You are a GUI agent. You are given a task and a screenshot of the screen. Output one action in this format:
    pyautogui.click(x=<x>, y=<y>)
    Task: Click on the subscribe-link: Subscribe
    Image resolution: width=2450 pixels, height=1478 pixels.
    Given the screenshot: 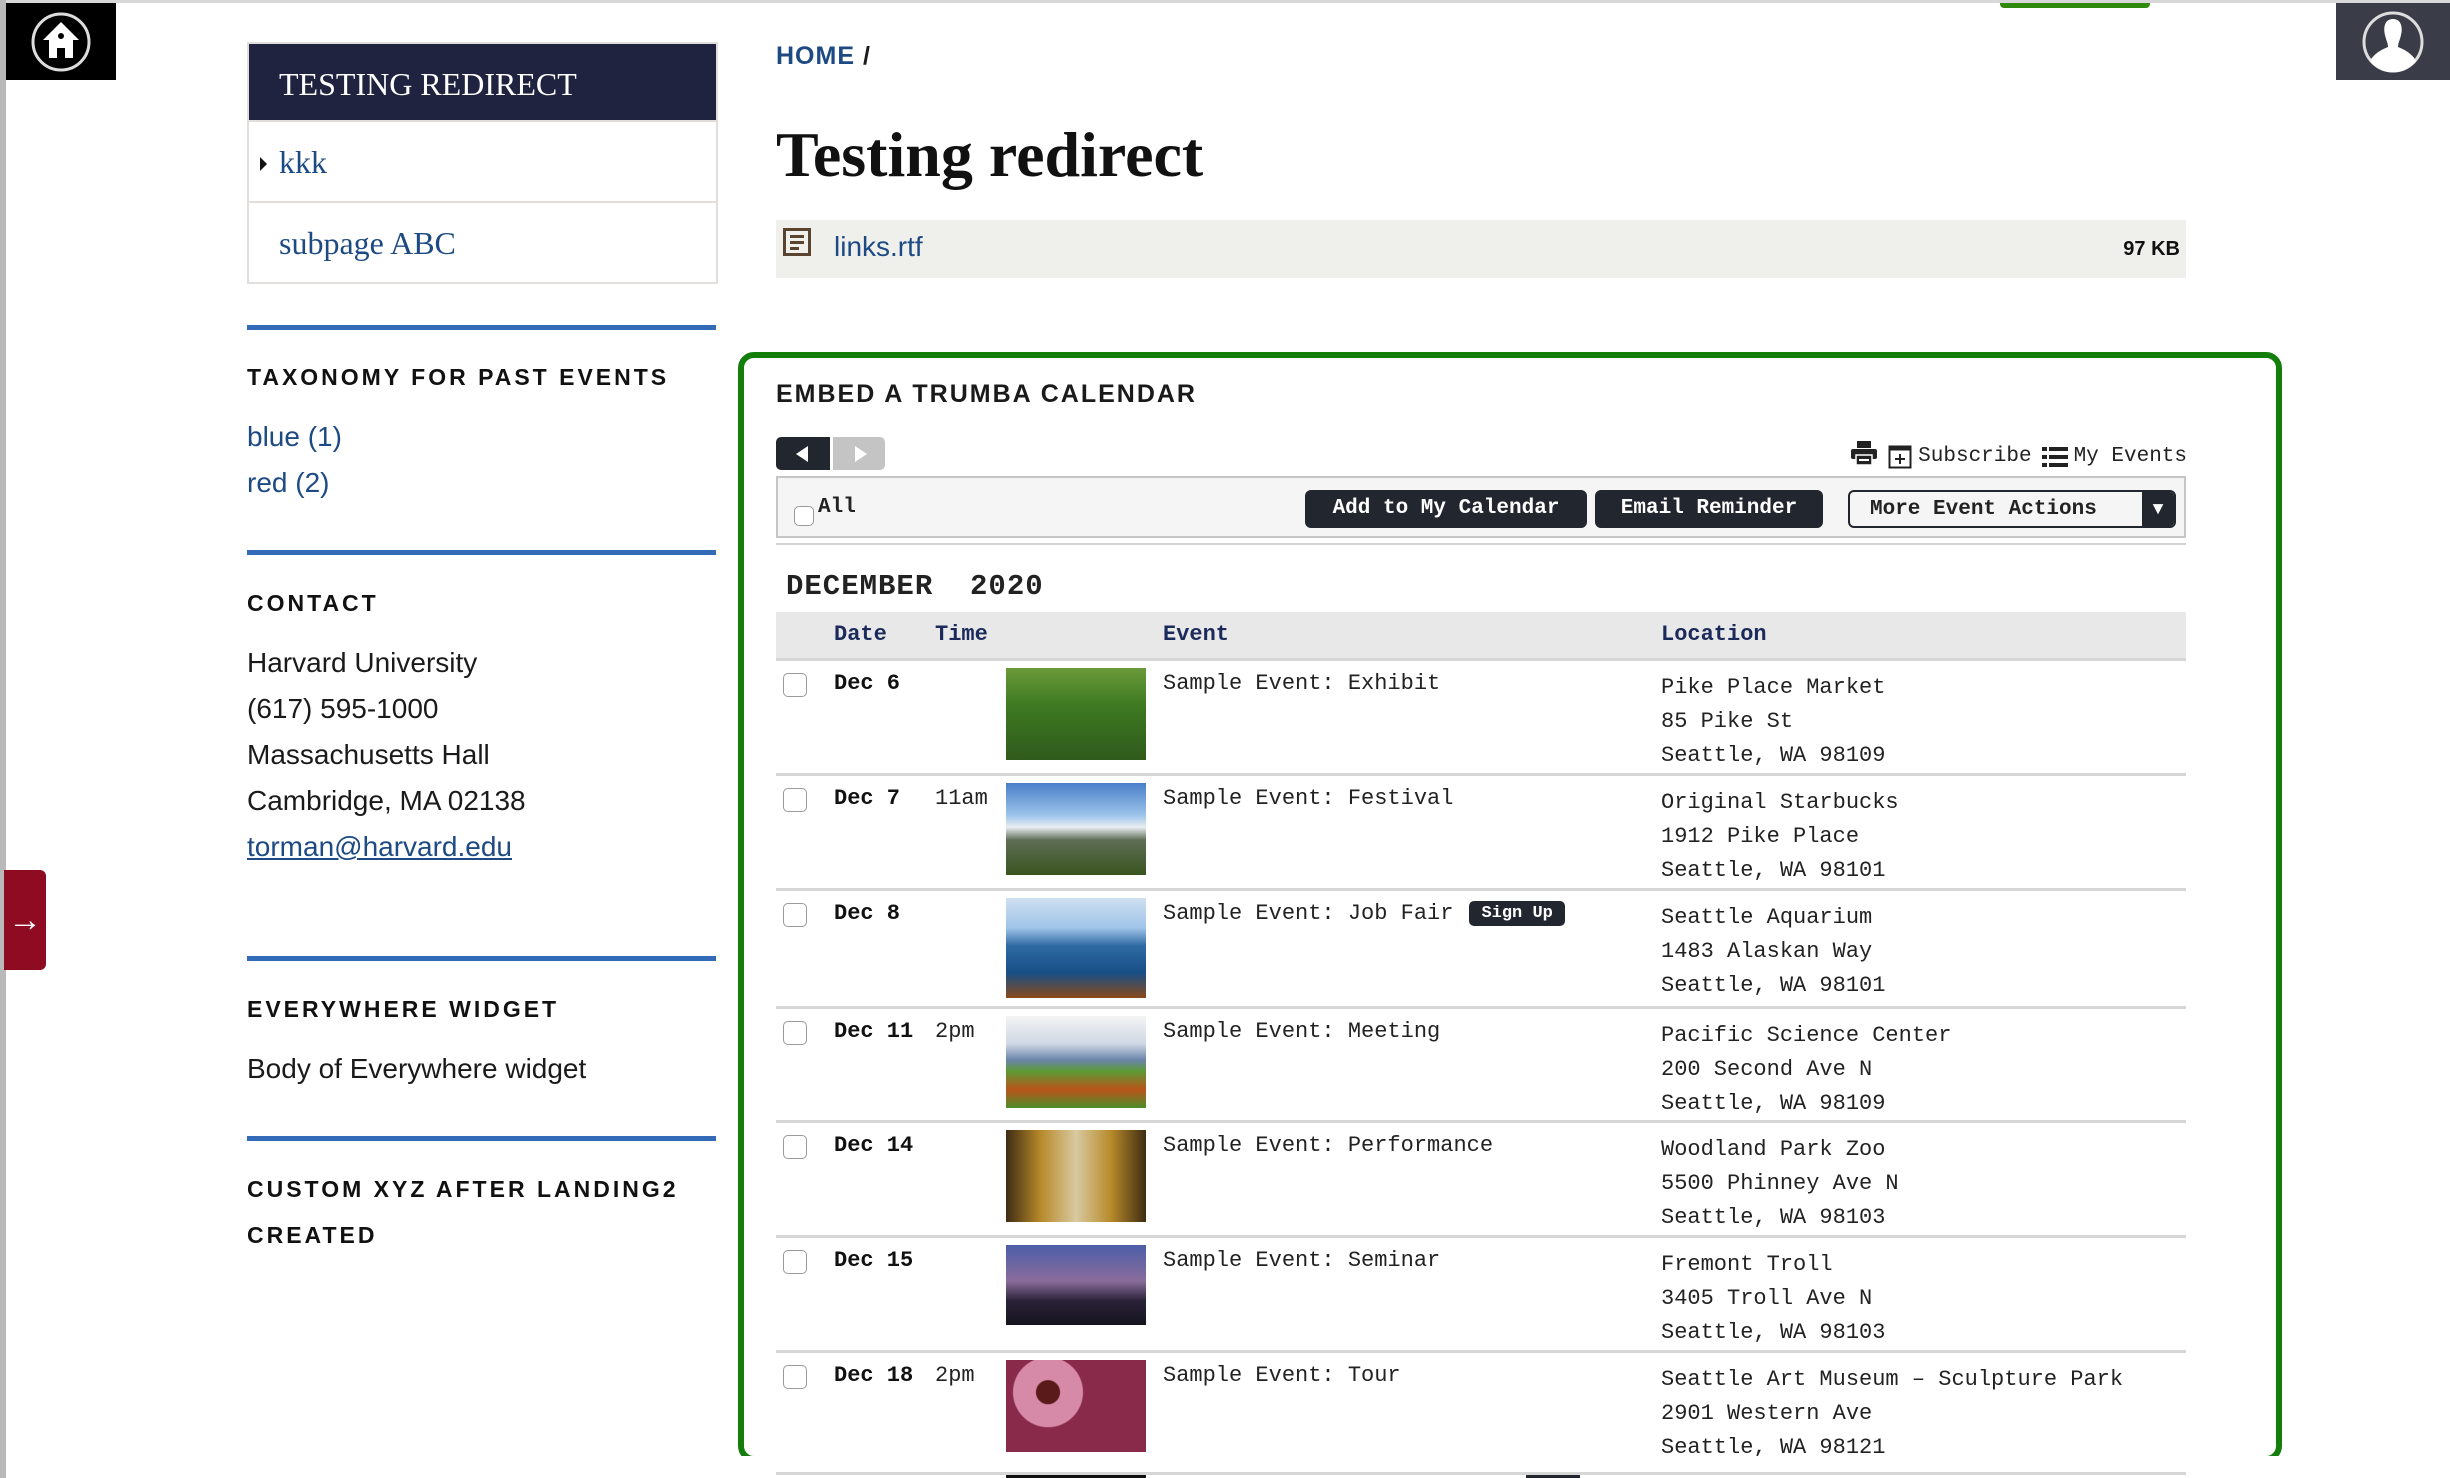 What is the action you would take?
    pyautogui.click(x=1960, y=457)
    